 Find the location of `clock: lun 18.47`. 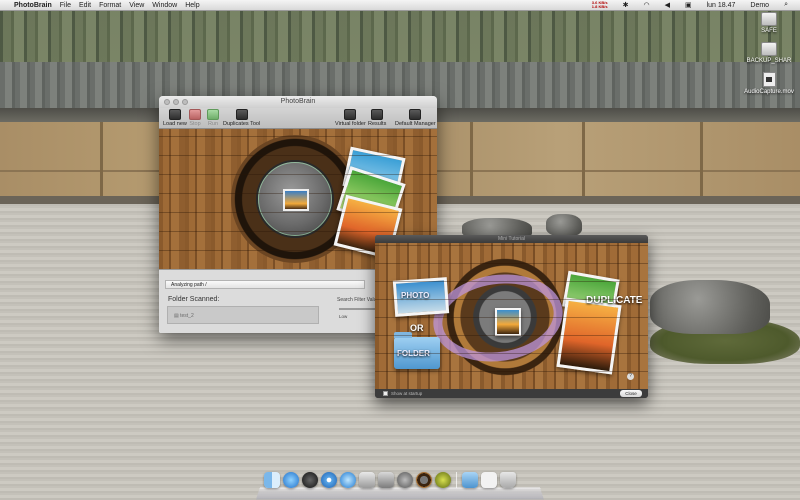

clock: lun 18.47 is located at coordinates (721, 5).